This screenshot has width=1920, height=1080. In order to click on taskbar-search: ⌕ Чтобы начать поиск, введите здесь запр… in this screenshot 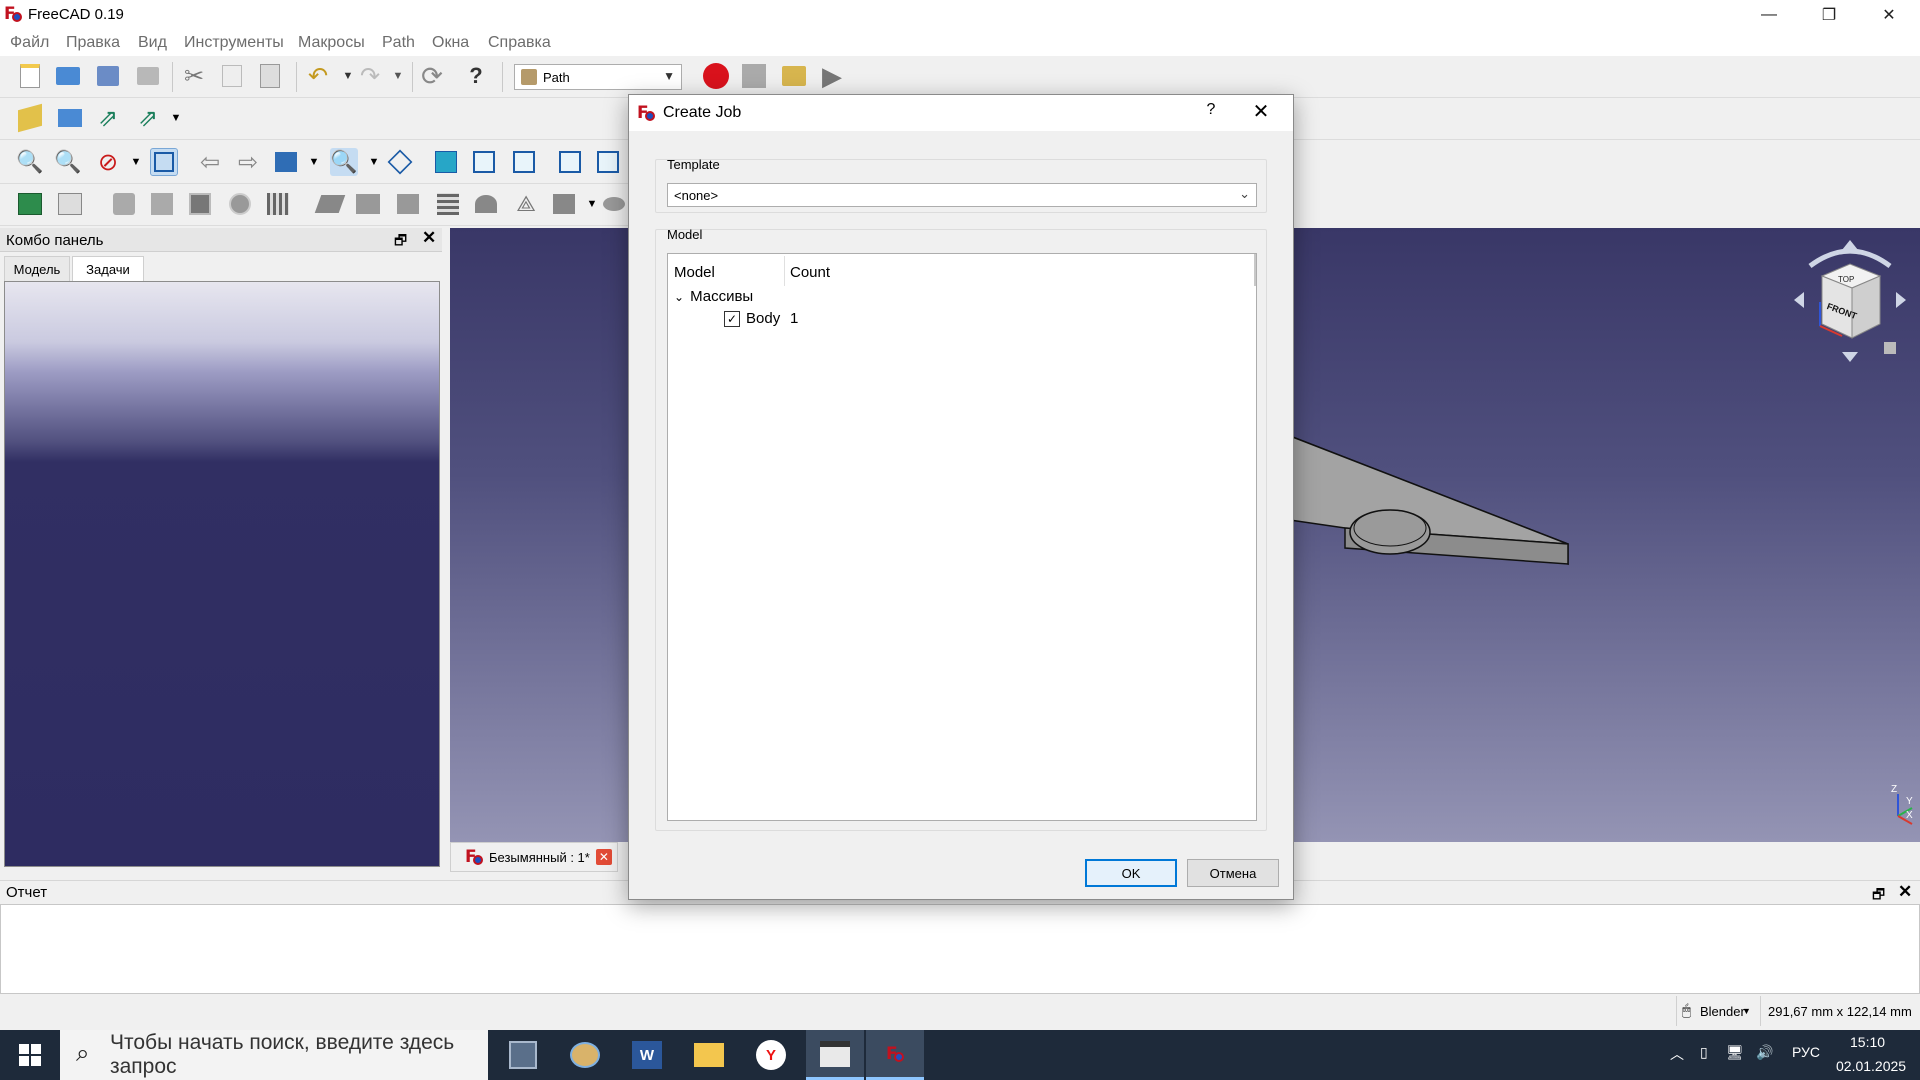, I will do `click(274, 1055)`.